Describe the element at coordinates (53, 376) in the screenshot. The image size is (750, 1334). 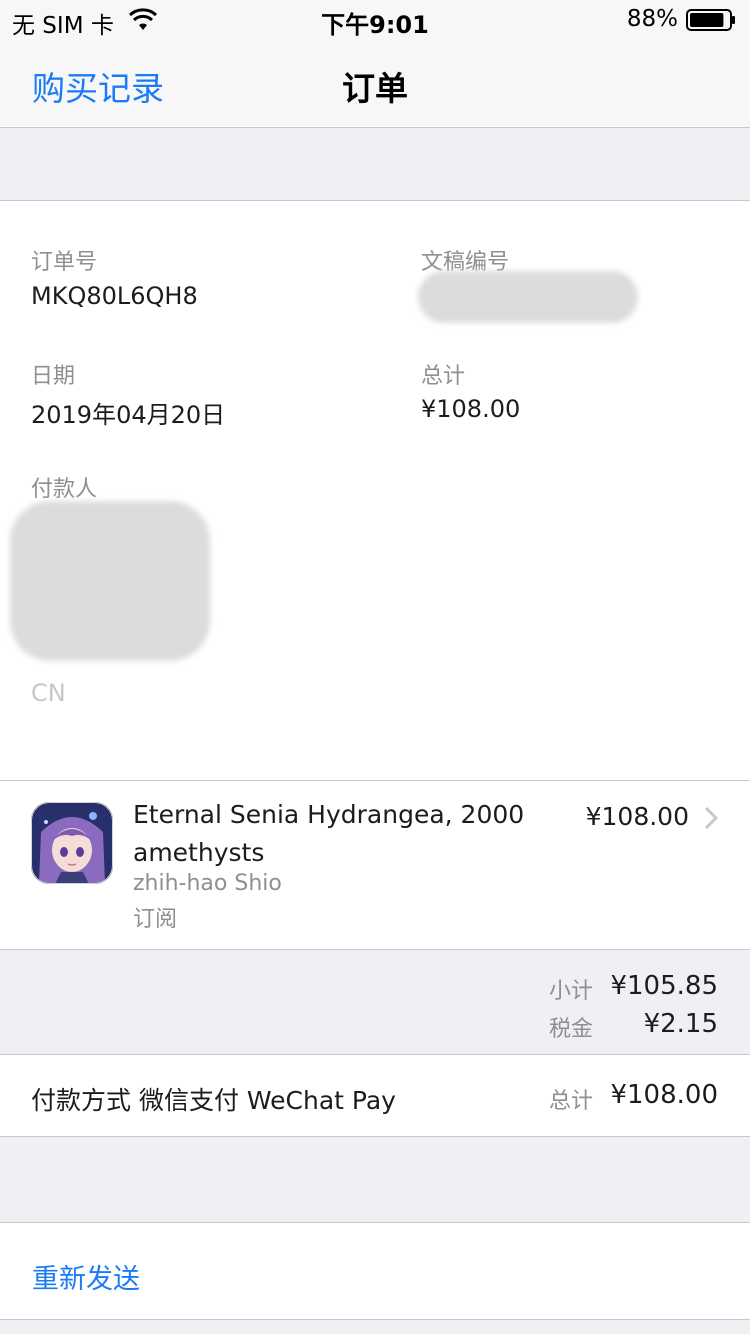
I see `date-label: 日期` at that location.